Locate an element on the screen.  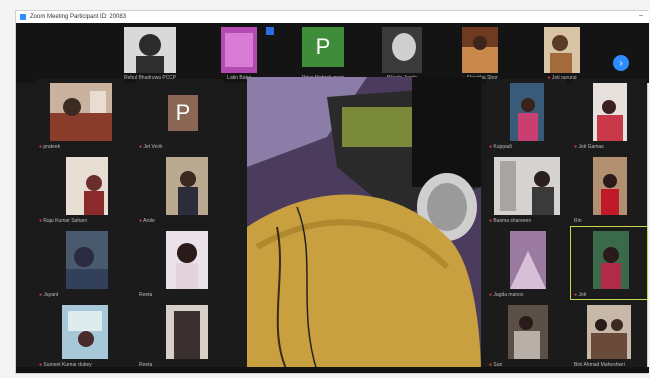
strip-tile: P Priya Mehrah-main is located at coordinates (323, 54).